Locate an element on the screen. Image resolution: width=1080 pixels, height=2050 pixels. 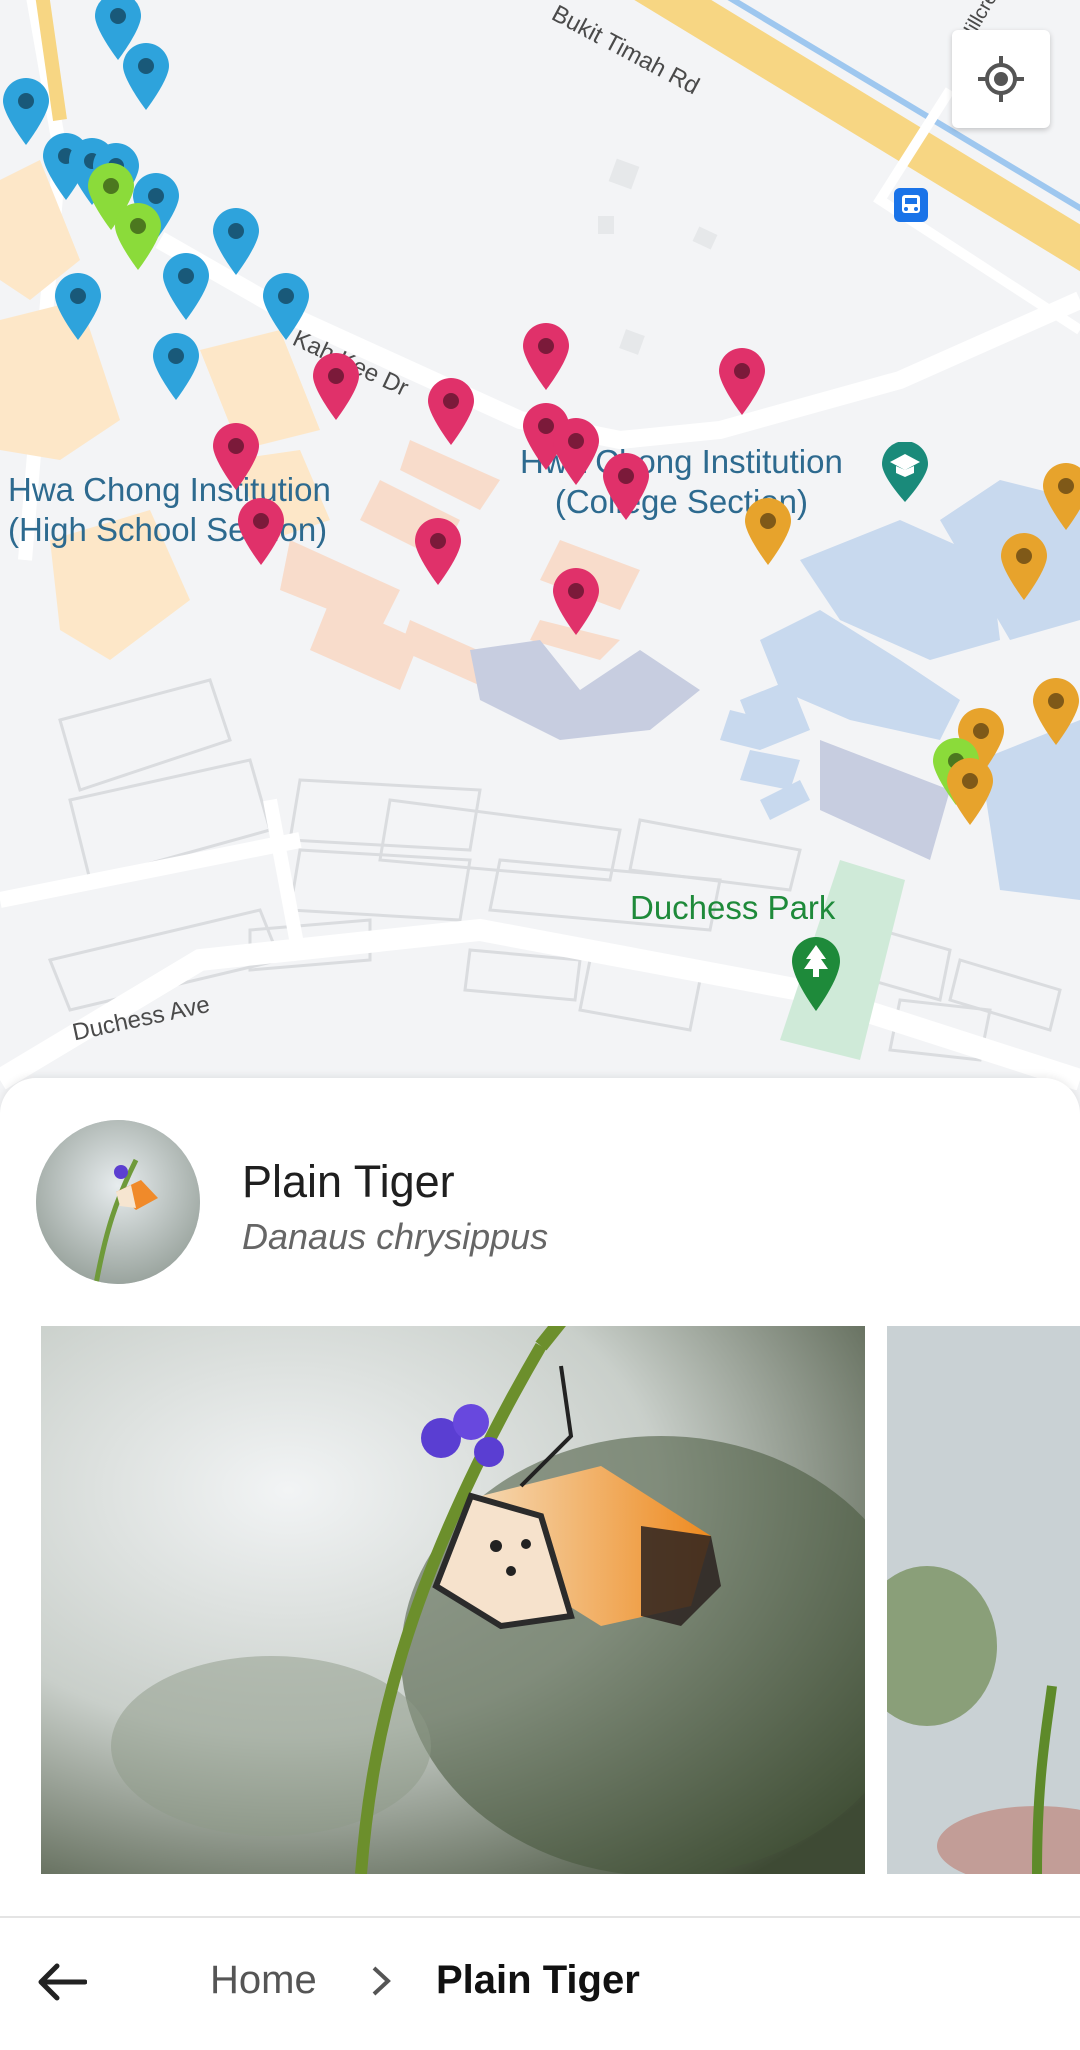
breadcrumb-bar: Home Plain Tiger is located at coordinates (540, 1983).